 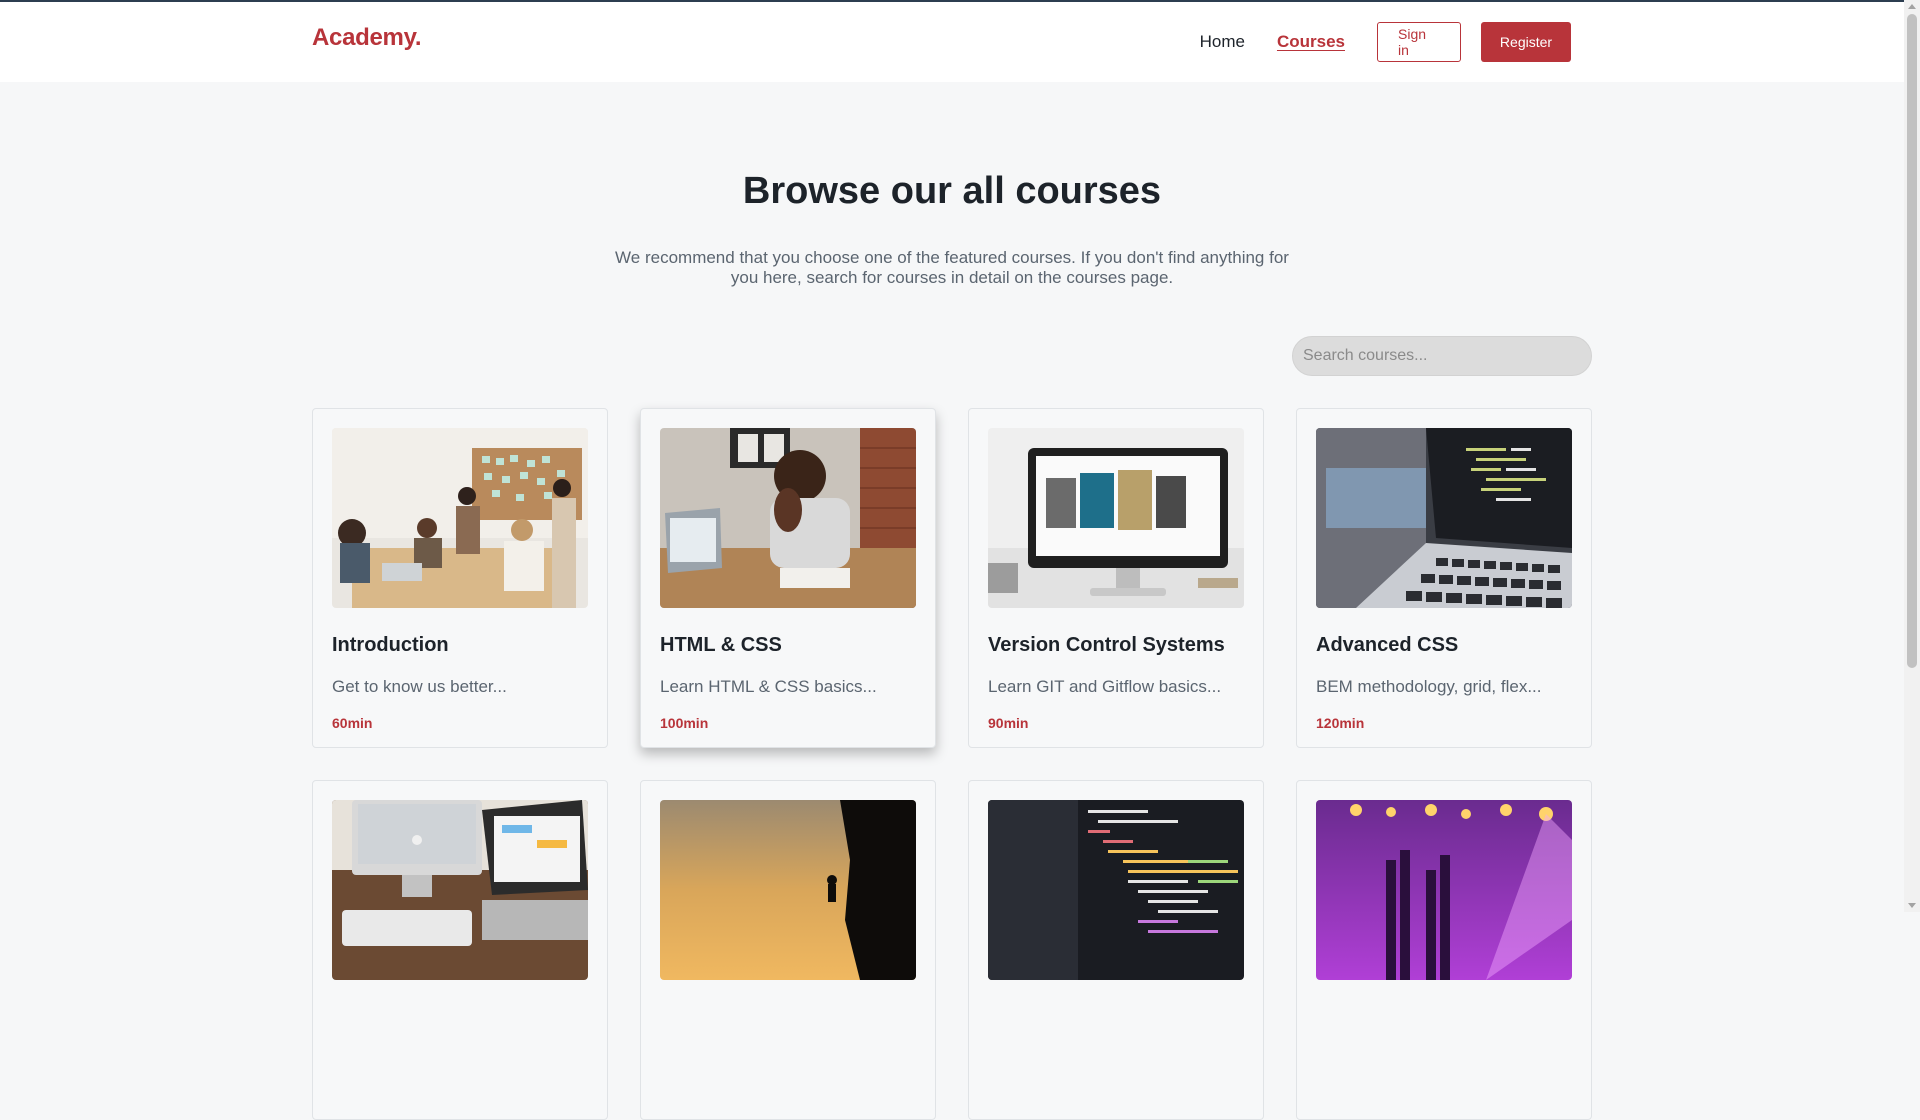 What do you see at coordinates (1419, 42) in the screenshot?
I see `sign-in-button: Sign in` at bounding box center [1419, 42].